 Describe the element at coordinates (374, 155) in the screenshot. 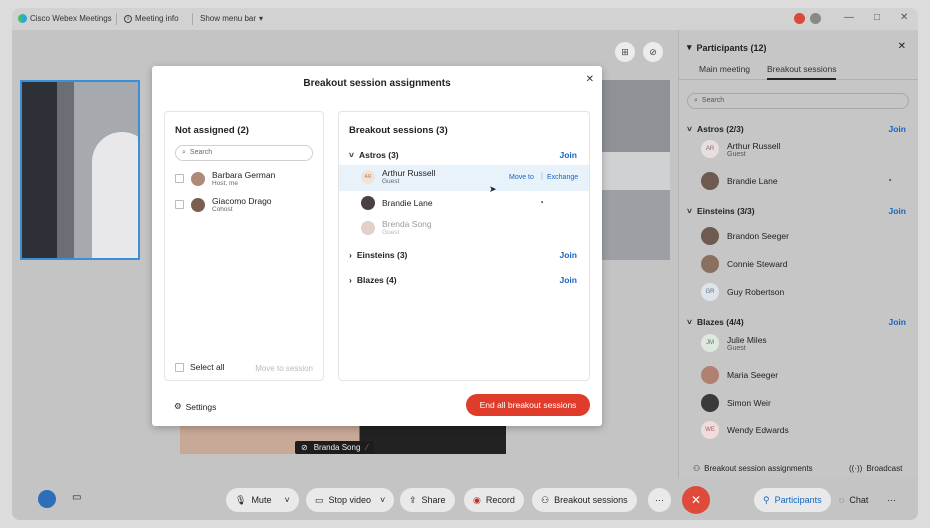

I see `session-astros-header: ˅ Astros (3)` at that location.